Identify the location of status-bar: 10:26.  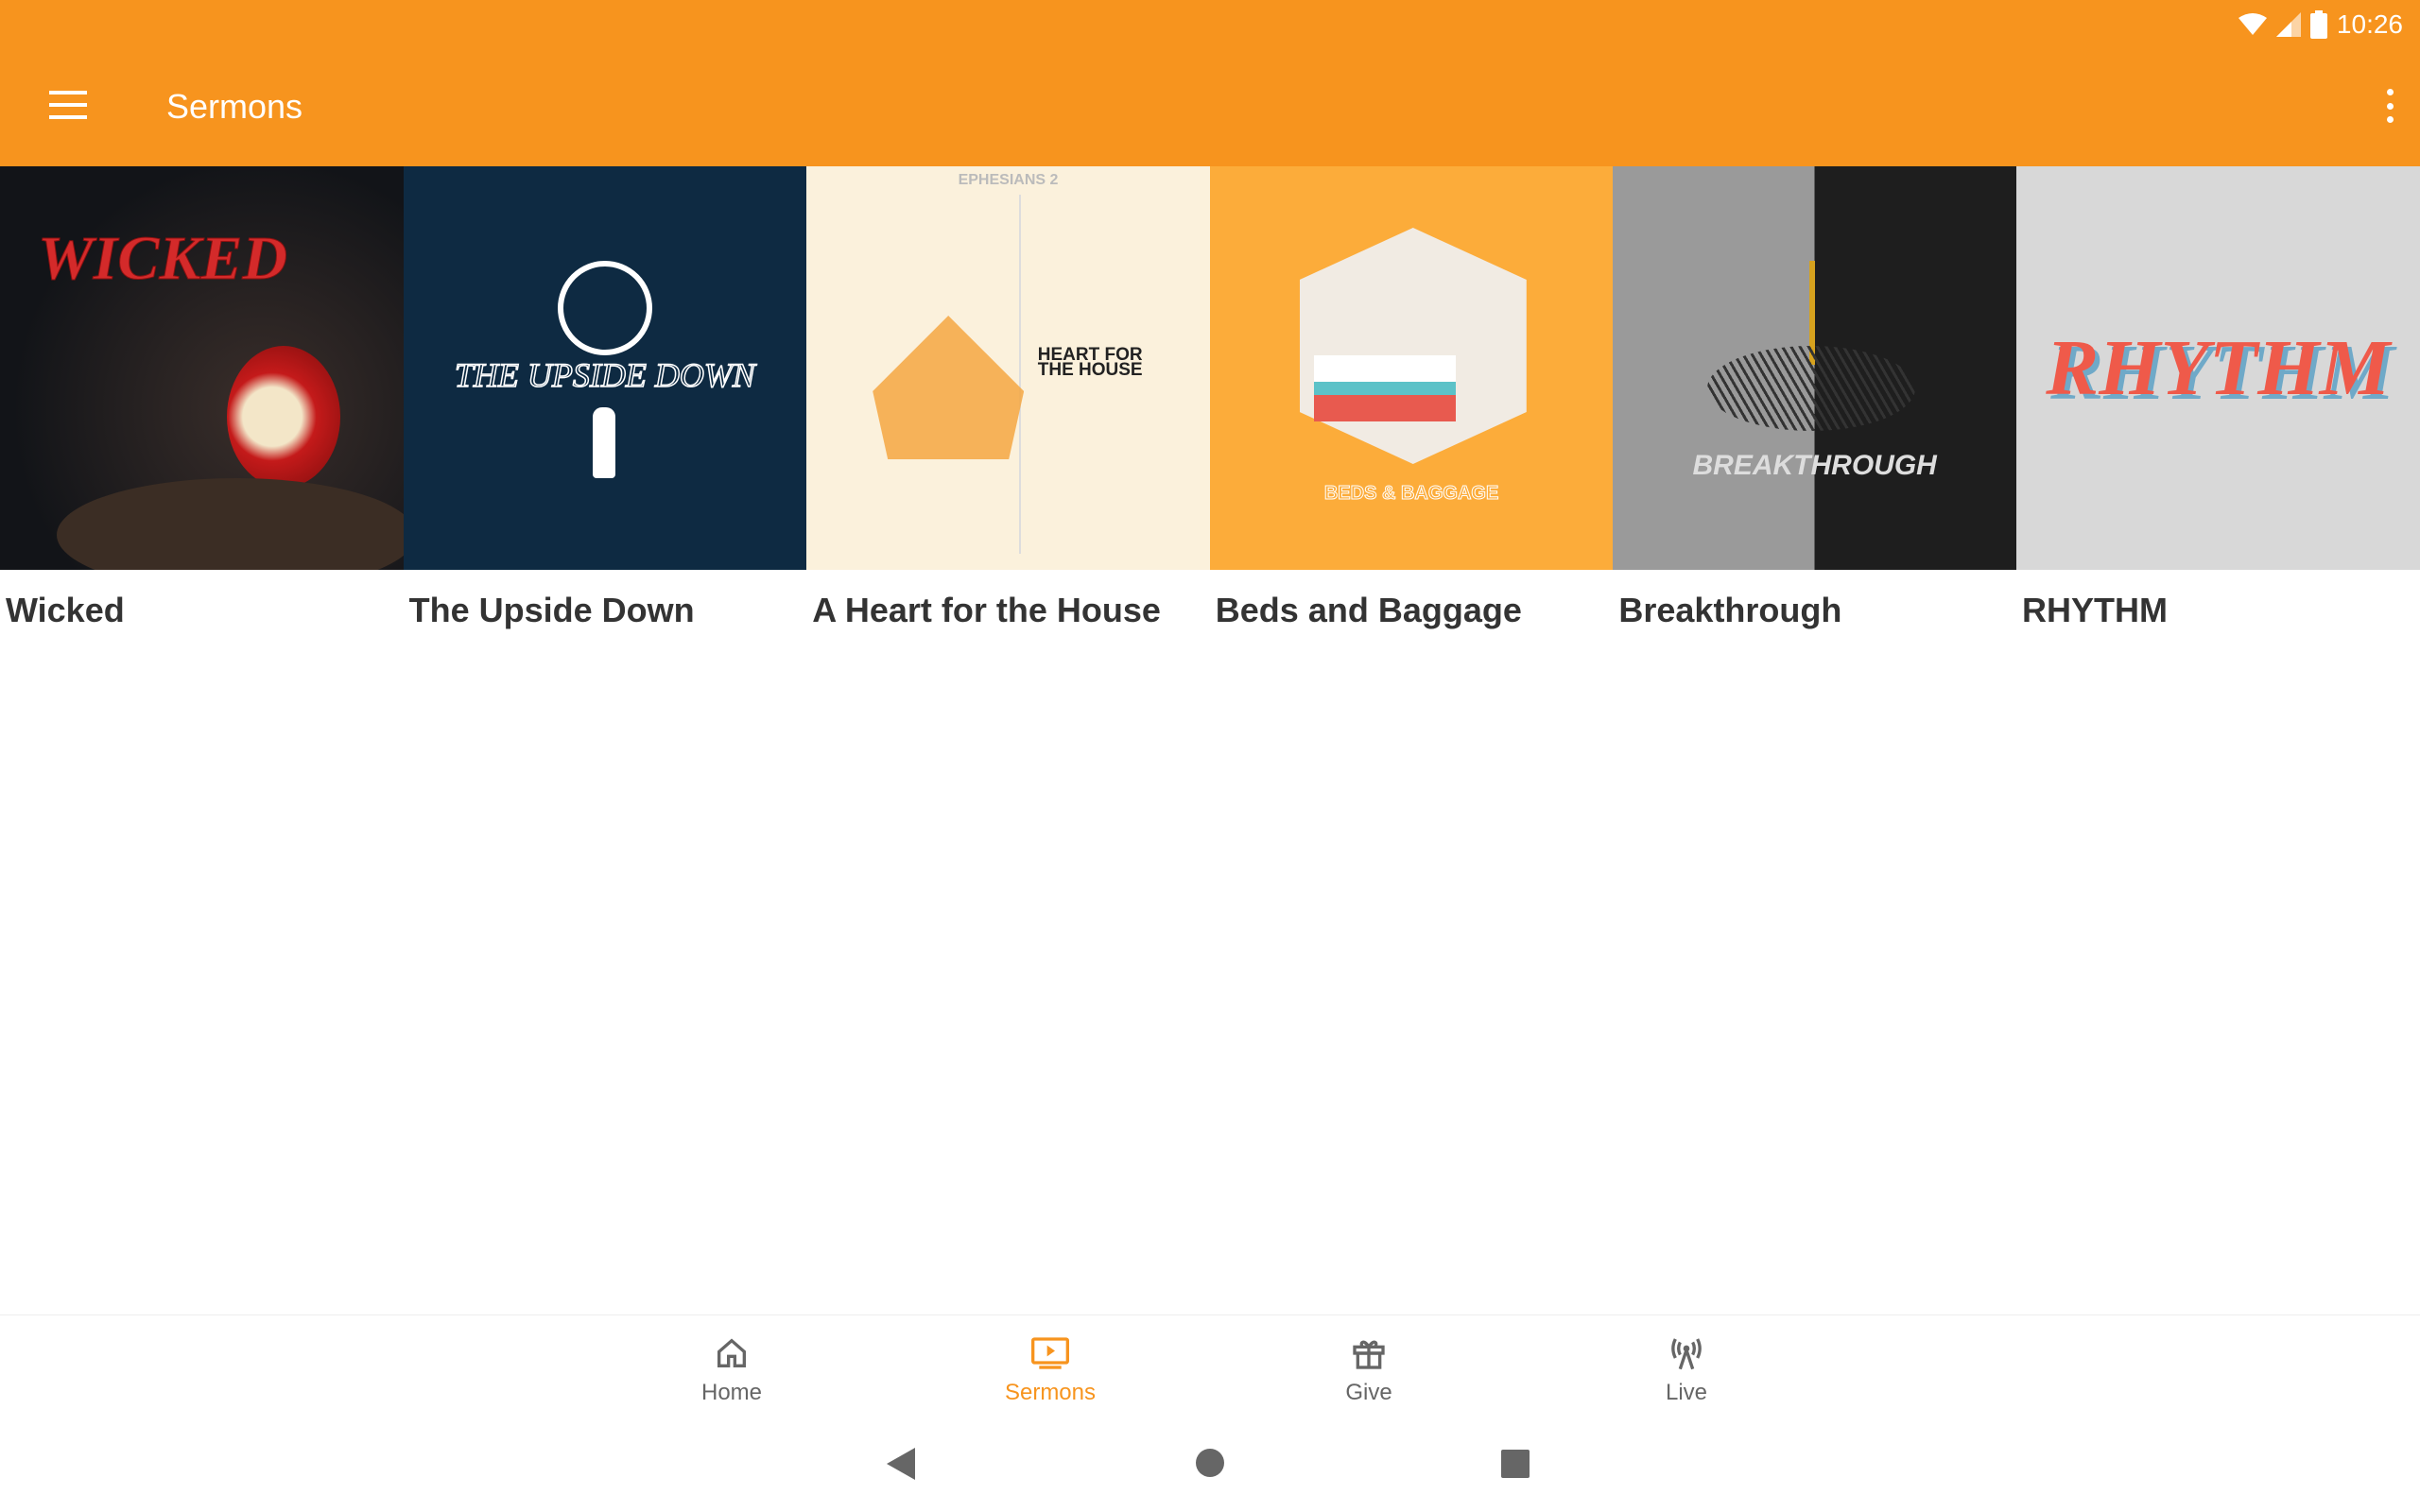
(2320, 24).